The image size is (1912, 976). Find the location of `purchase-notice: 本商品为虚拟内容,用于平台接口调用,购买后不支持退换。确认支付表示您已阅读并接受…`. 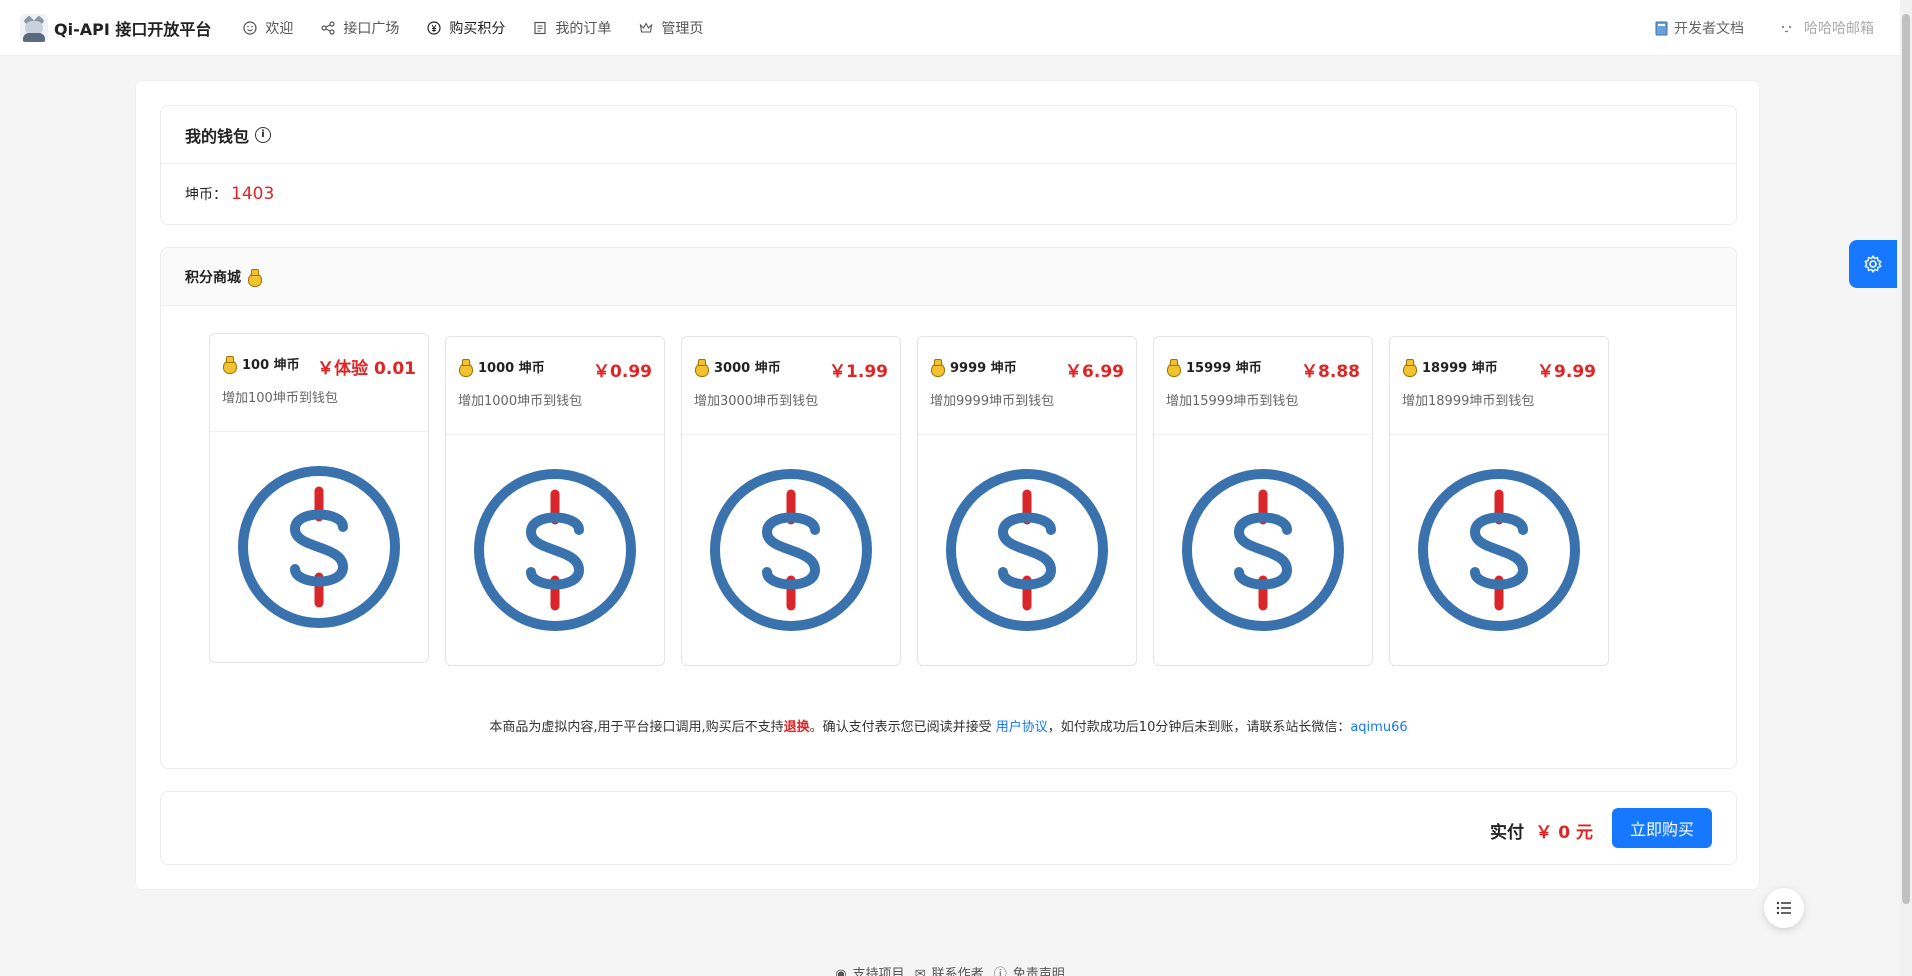

purchase-notice: 本商品为虚拟内容,用于平台接口调用,购买后不支持退换。确认支付表示您已阅读并接受… is located at coordinates (948, 725).